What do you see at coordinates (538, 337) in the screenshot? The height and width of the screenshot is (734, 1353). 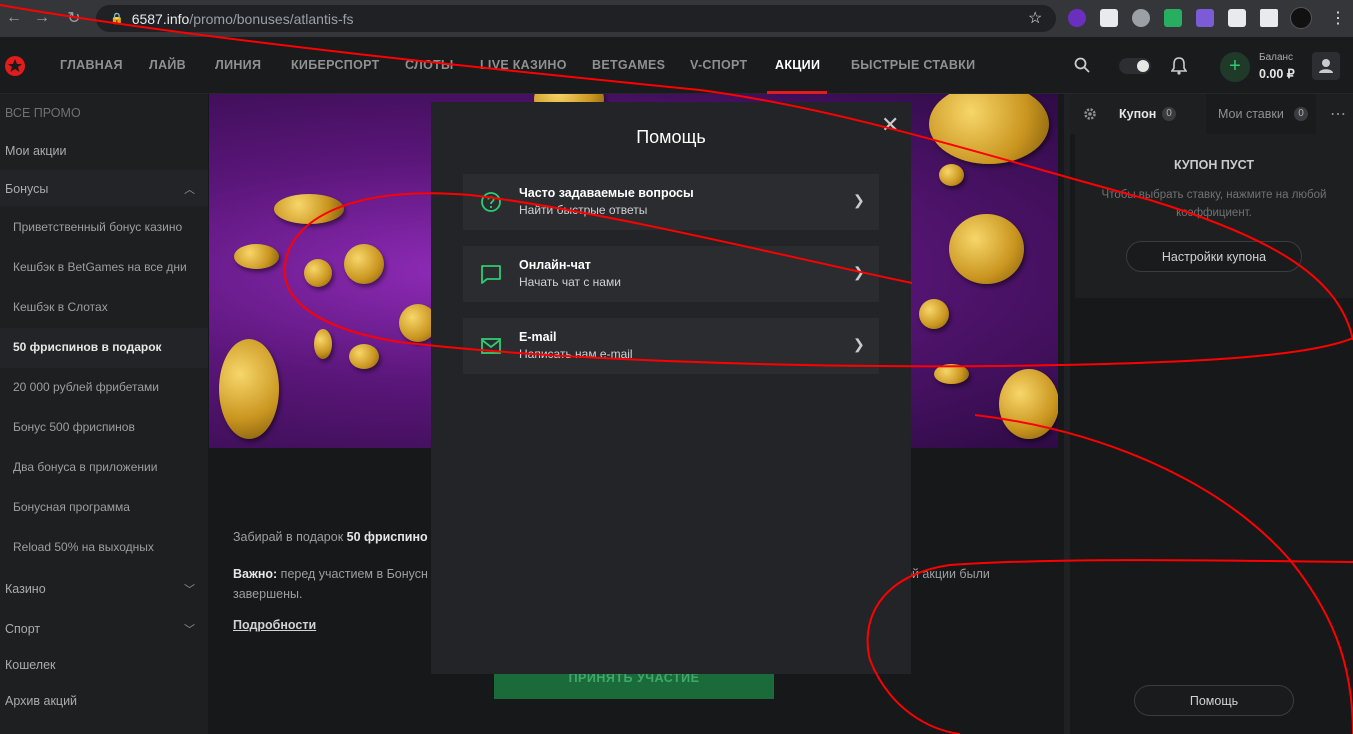 I see `help-row-title: E-mail` at bounding box center [538, 337].